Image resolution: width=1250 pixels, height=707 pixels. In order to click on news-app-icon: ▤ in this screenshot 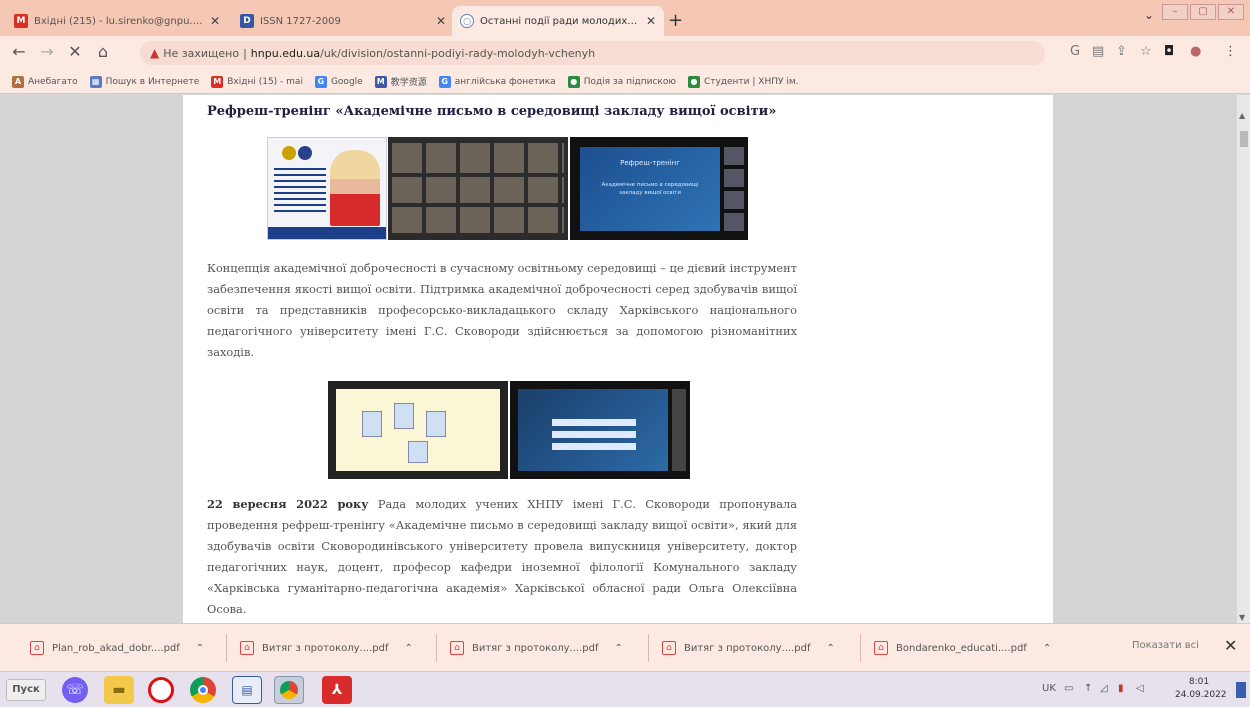, I will do `click(247, 690)`.